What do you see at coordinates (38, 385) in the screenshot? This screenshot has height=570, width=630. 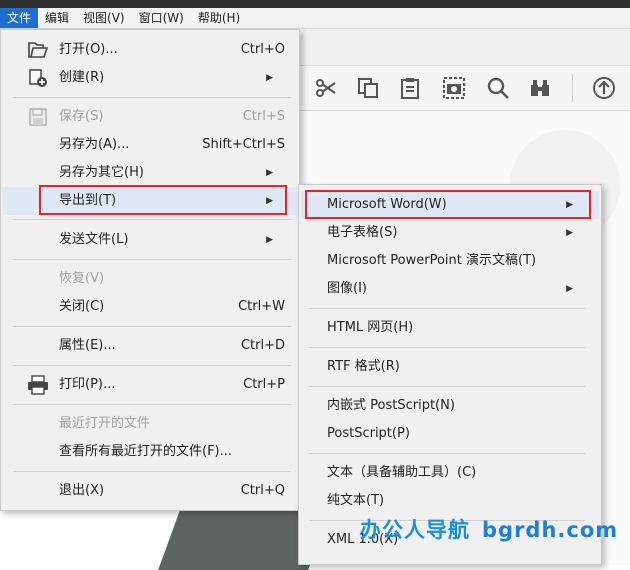 I see `printer-icon` at bounding box center [38, 385].